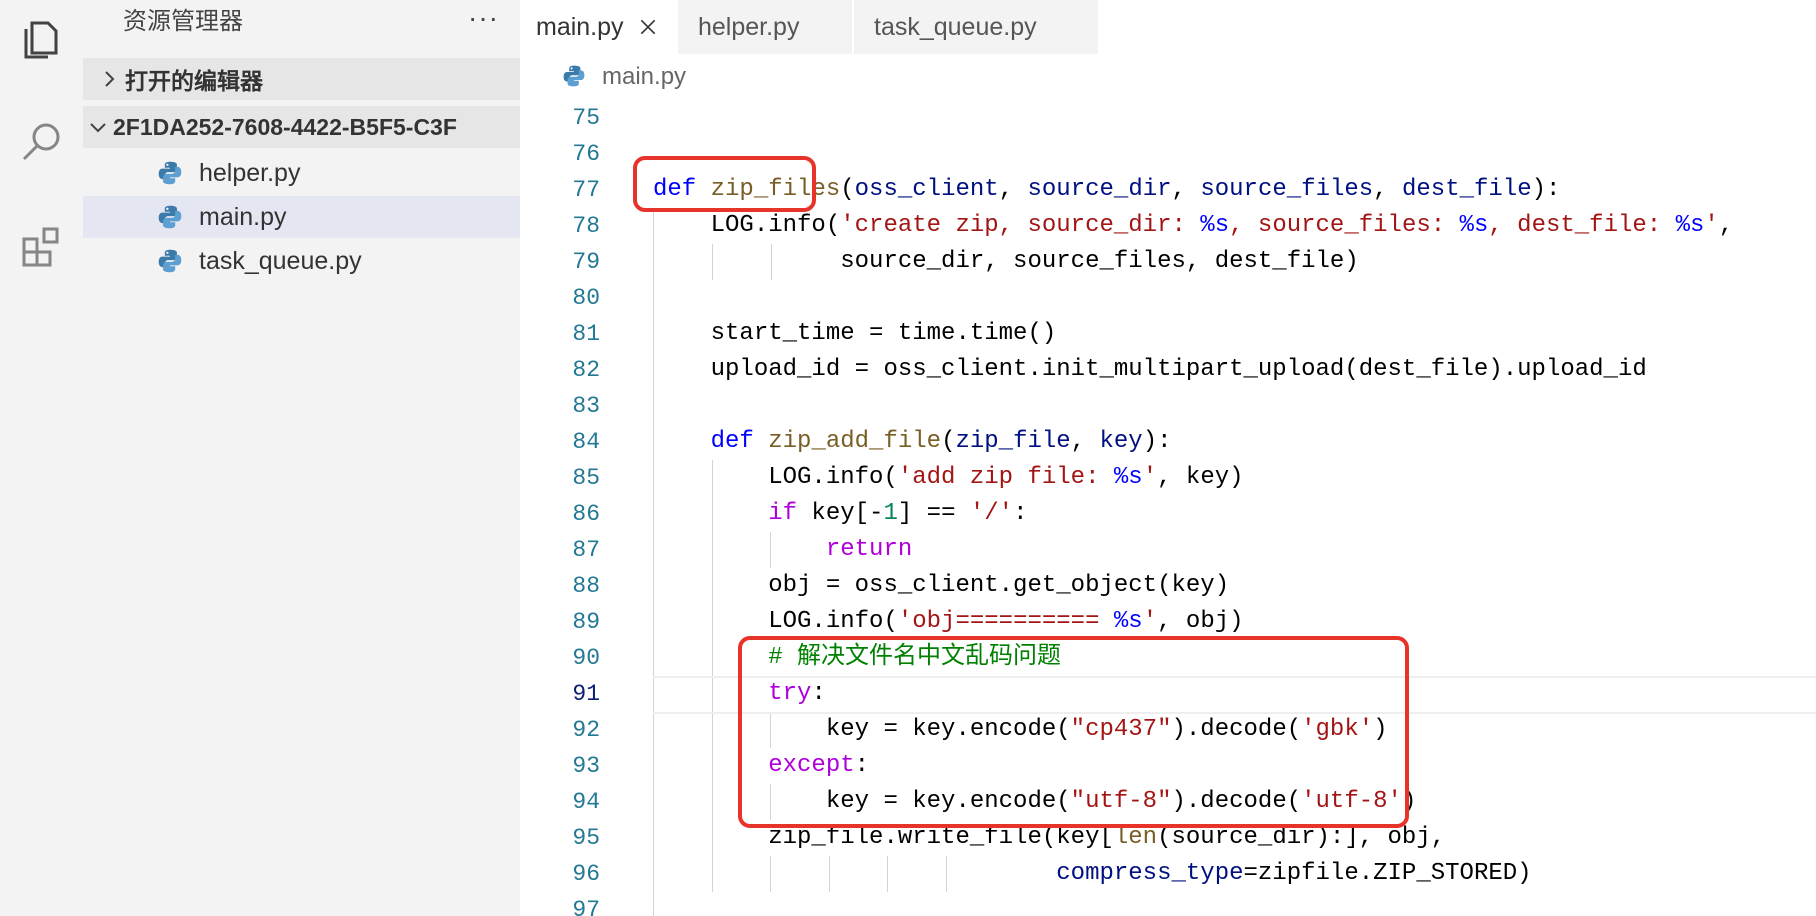 Image resolution: width=1816 pixels, height=916 pixels. I want to click on code-token: len, so click(1135, 837).